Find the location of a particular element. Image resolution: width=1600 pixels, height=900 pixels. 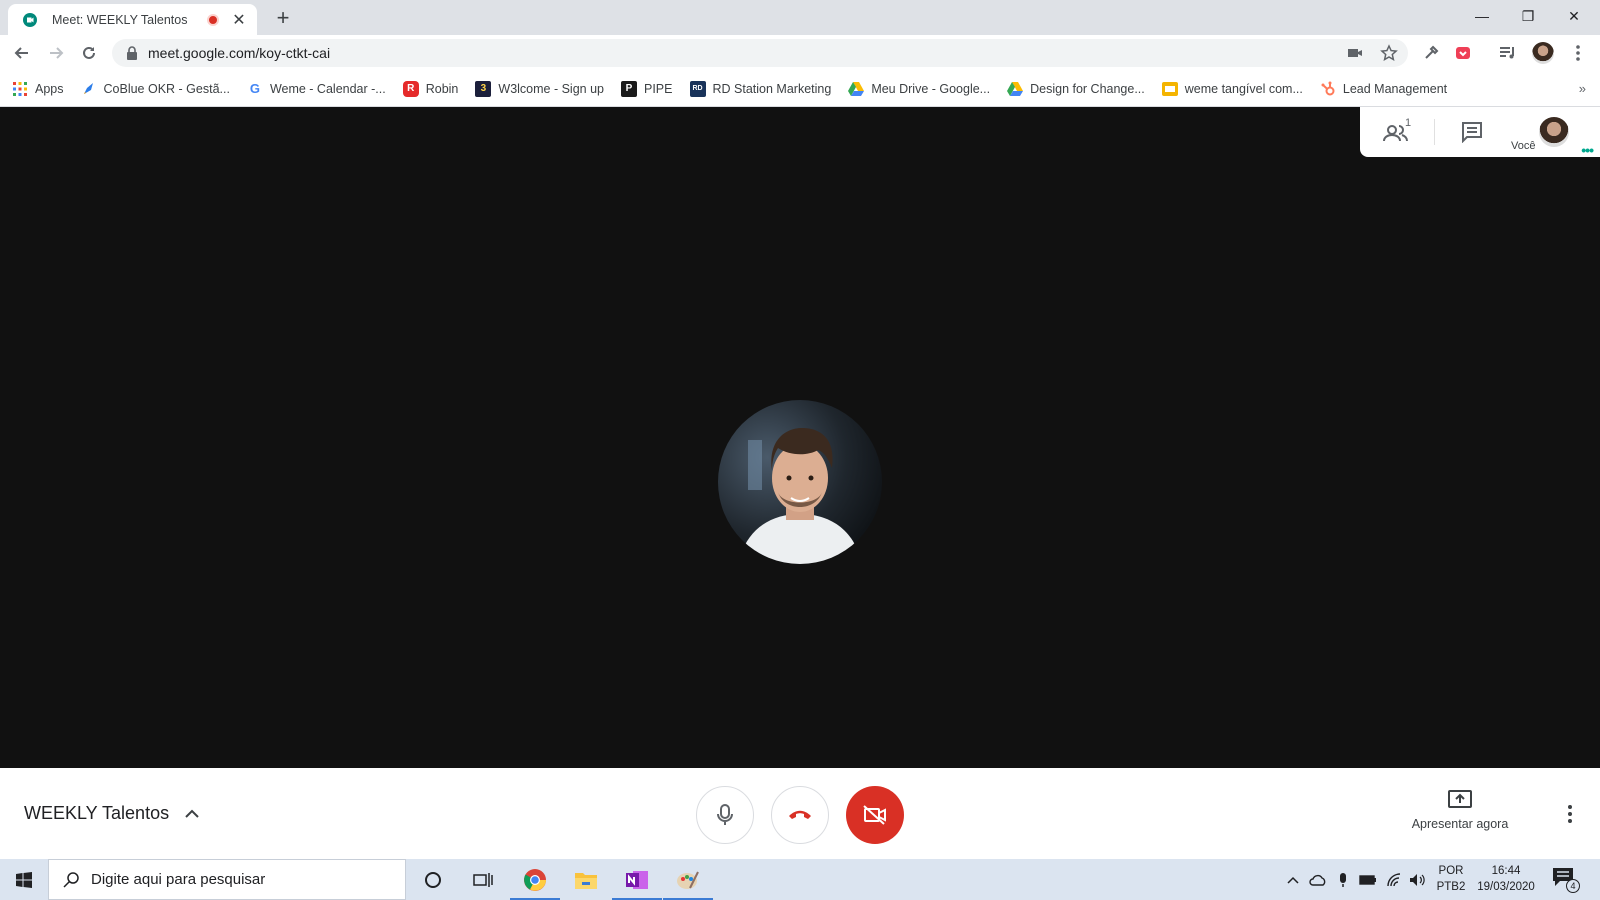

reload-button is located at coordinates (89, 53).